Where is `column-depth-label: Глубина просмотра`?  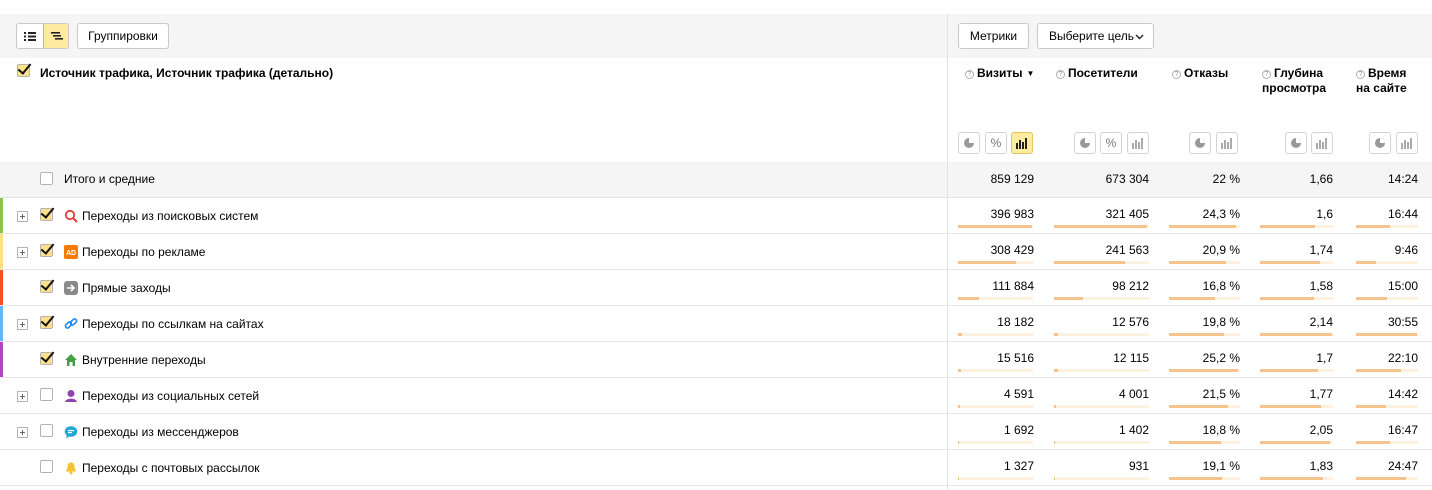
column-depth-label: Глубина просмотра is located at coordinates (1294, 80).